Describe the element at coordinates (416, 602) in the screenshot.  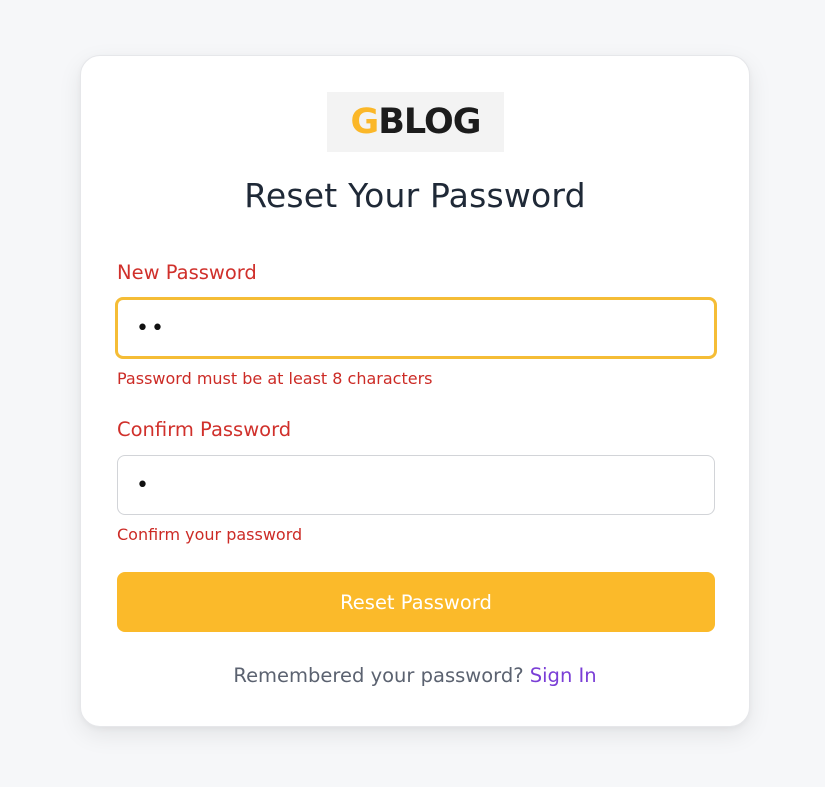
I see `reset-password-button: Reset Password` at that location.